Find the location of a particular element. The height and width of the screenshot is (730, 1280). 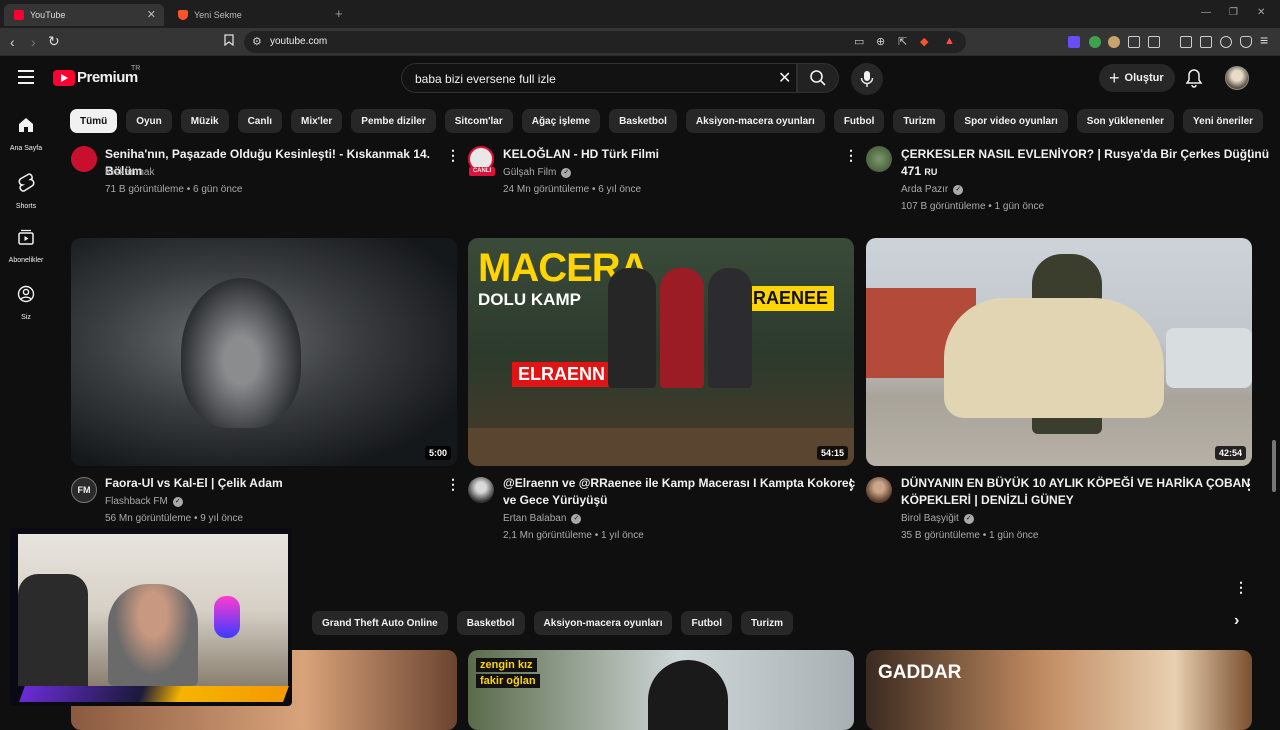

video-thumbnail: GADDAR is located at coordinates (1059, 690).